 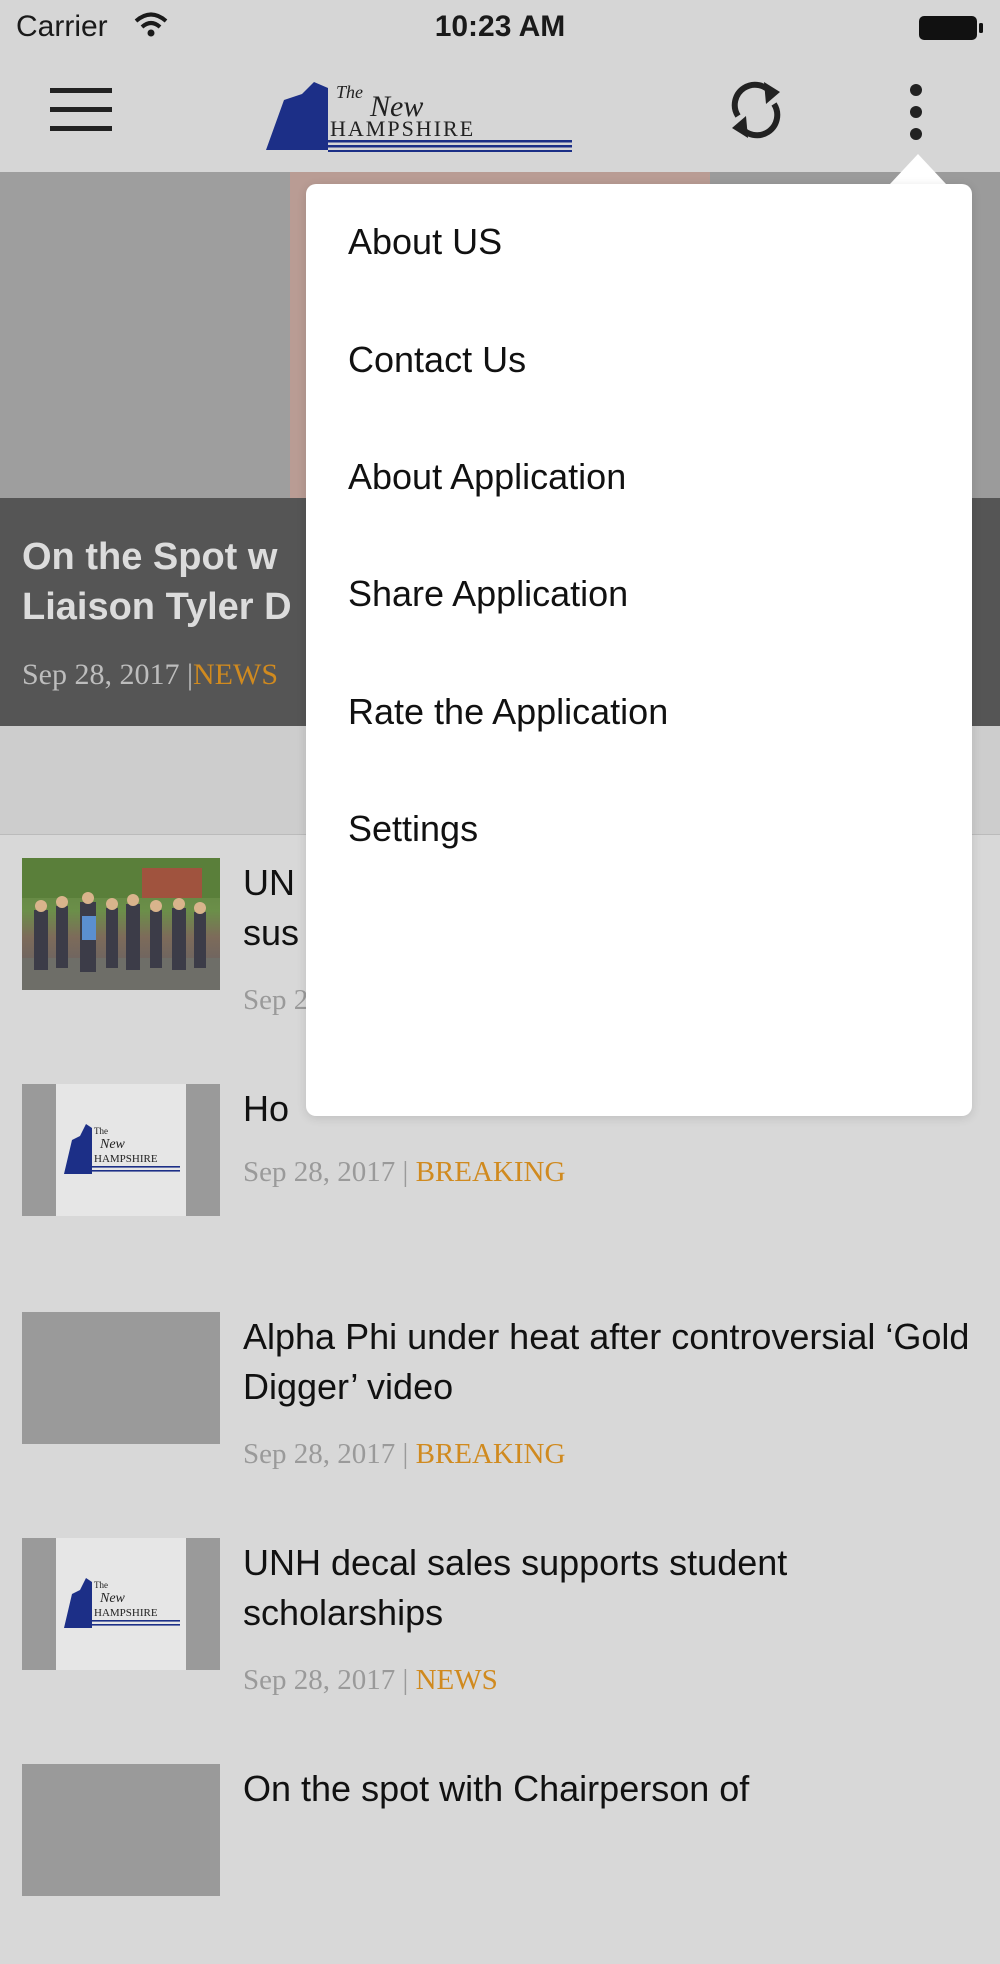 I want to click on menu-item-contact-us: Contact Us, so click(x=437, y=360).